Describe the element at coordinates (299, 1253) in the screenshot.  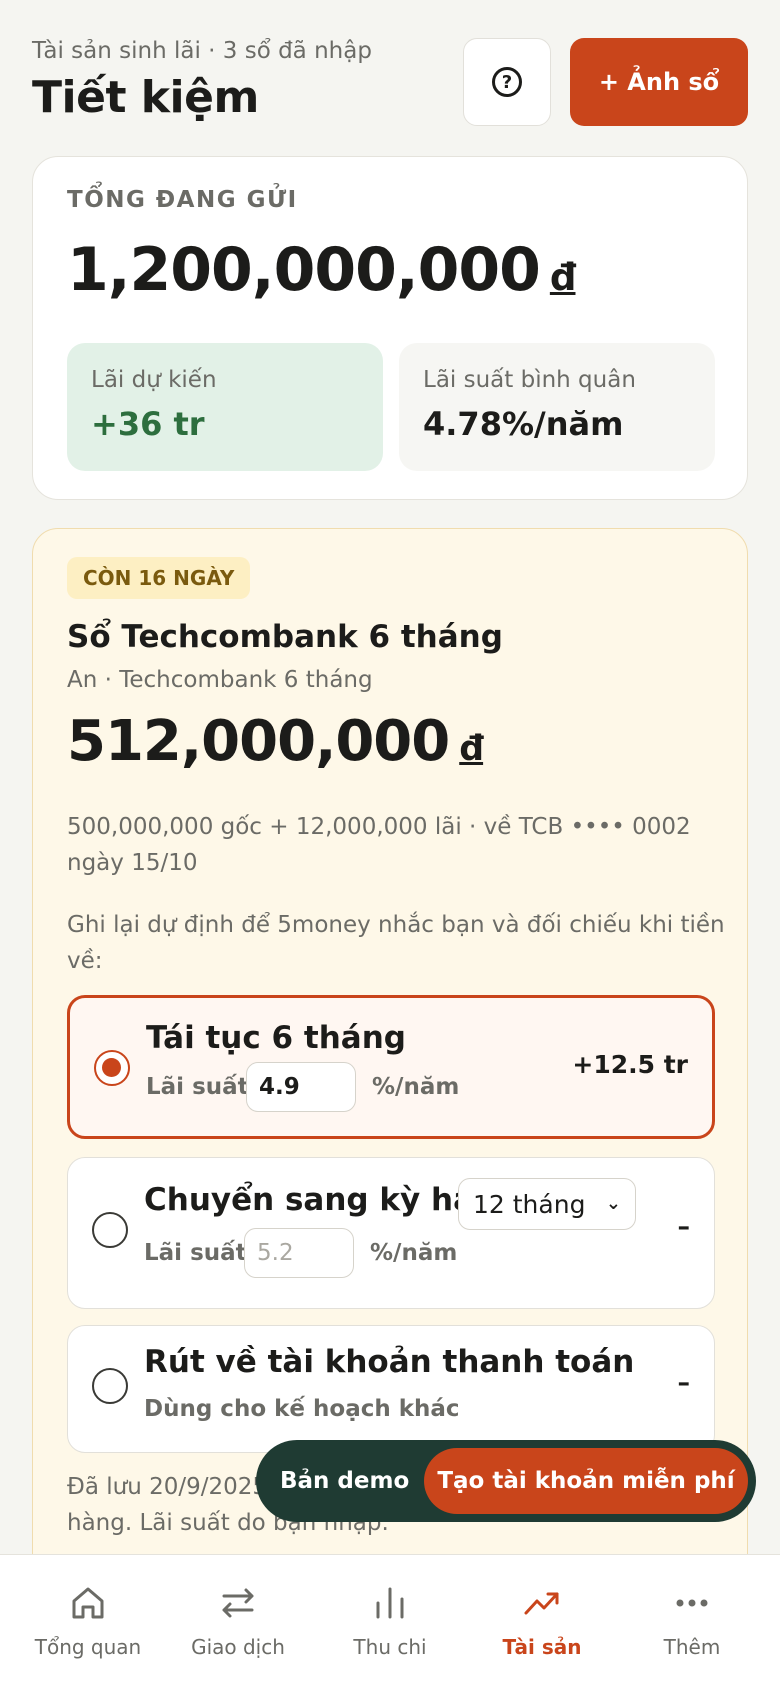
I see `rate-input-change-term` at that location.